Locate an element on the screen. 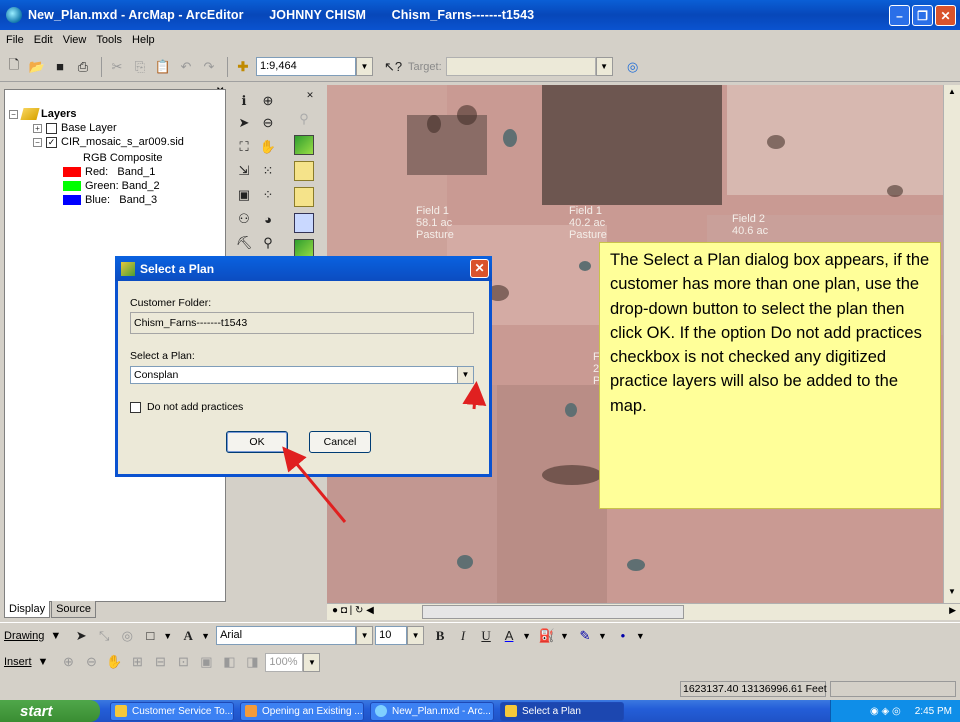  do-not-add-practices-option: Do not add practices is located at coordinates (186, 407).